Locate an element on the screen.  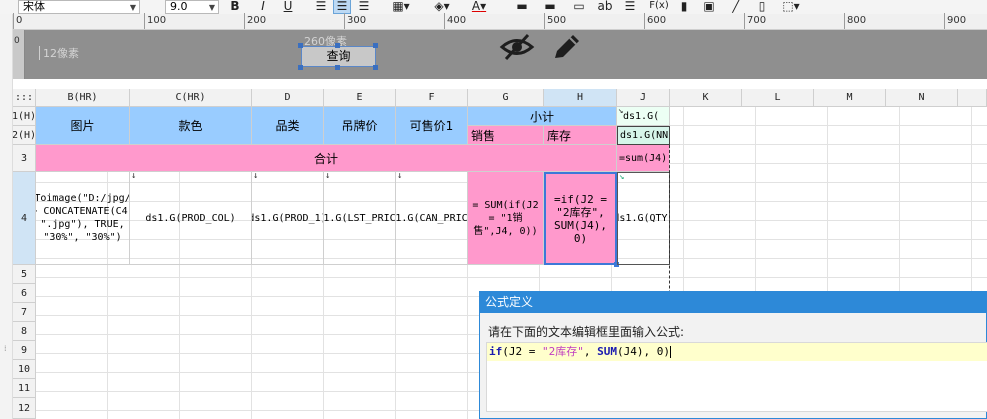
query-button: 查询 is located at coordinates (338, 56).